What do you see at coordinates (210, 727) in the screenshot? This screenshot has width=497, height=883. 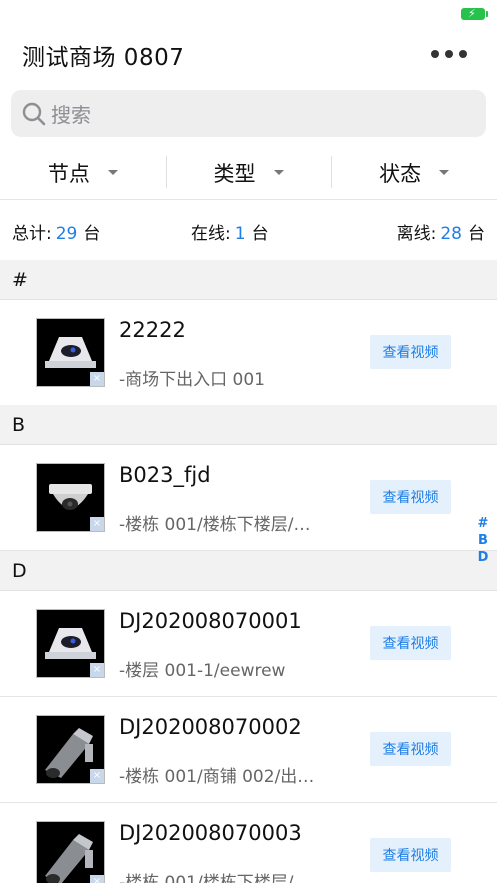 I see `device-name: DJ202008070002` at bounding box center [210, 727].